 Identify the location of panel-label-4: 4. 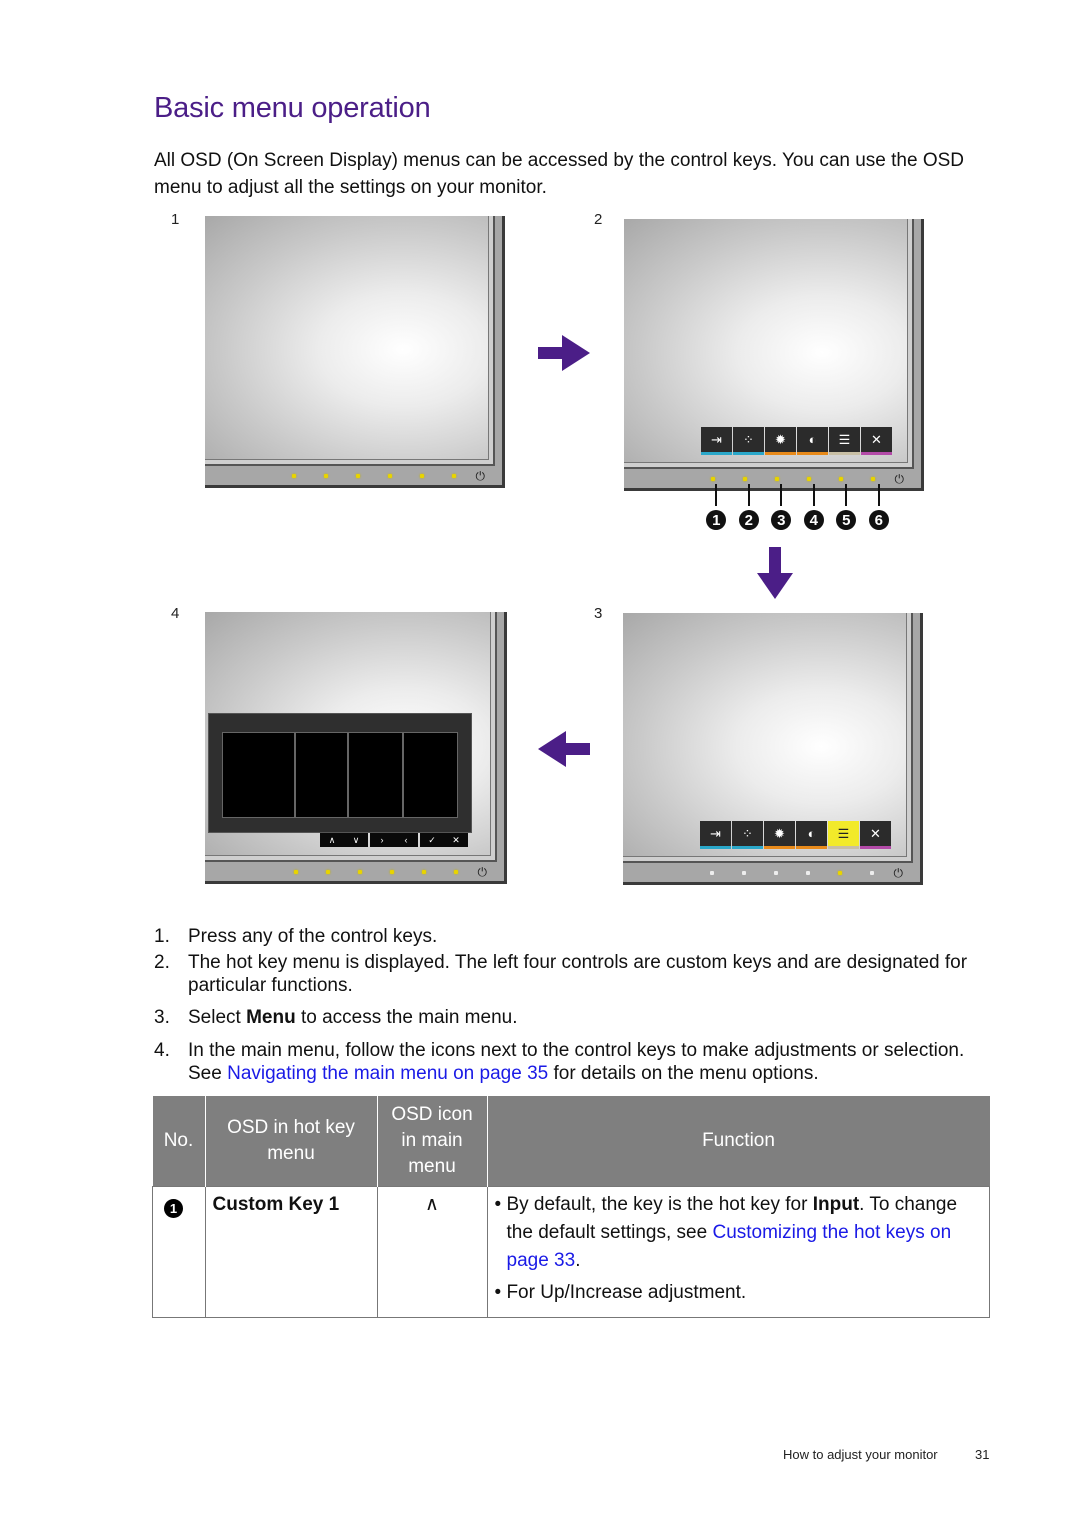
(175, 613).